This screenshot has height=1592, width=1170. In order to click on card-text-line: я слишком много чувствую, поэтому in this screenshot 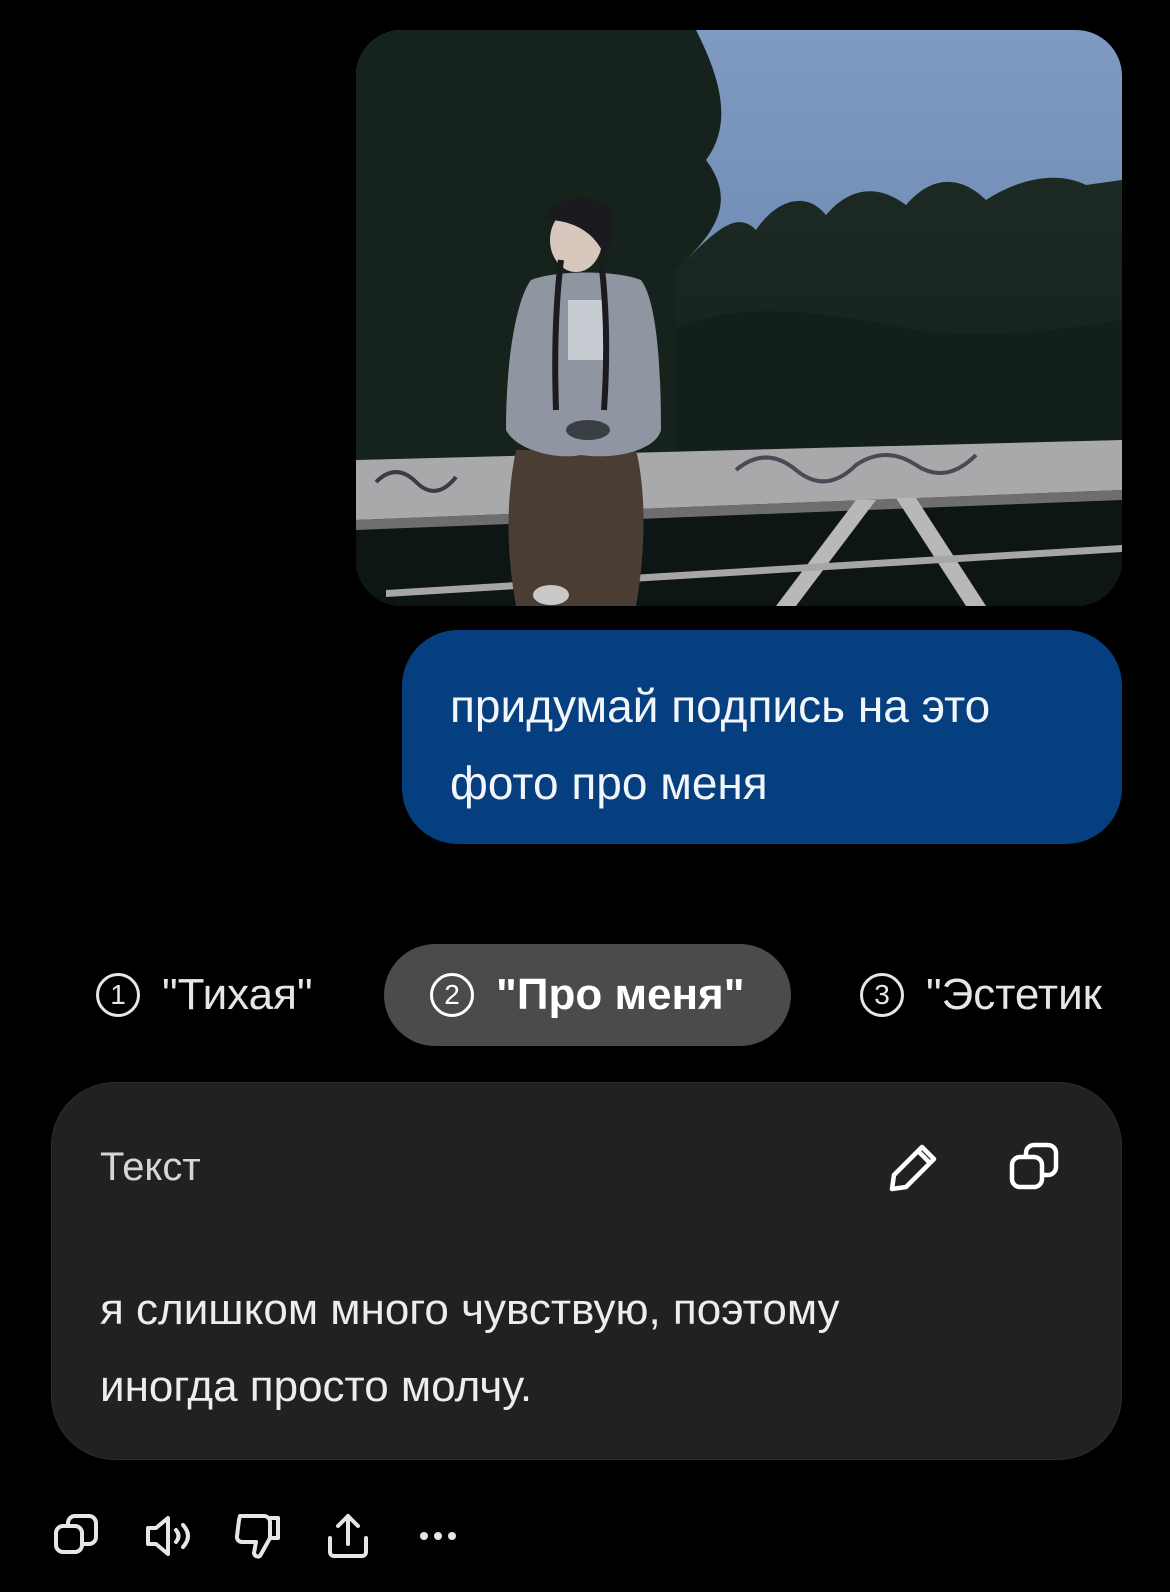, I will do `click(470, 1309)`.